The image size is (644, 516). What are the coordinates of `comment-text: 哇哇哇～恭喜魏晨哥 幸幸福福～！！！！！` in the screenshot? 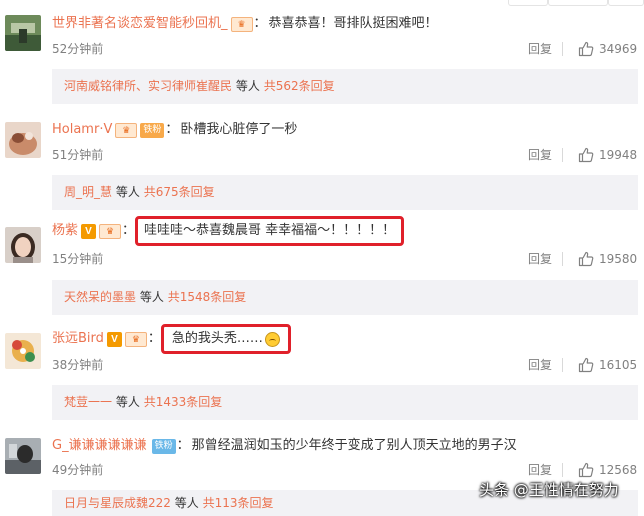 It's located at (270, 230).